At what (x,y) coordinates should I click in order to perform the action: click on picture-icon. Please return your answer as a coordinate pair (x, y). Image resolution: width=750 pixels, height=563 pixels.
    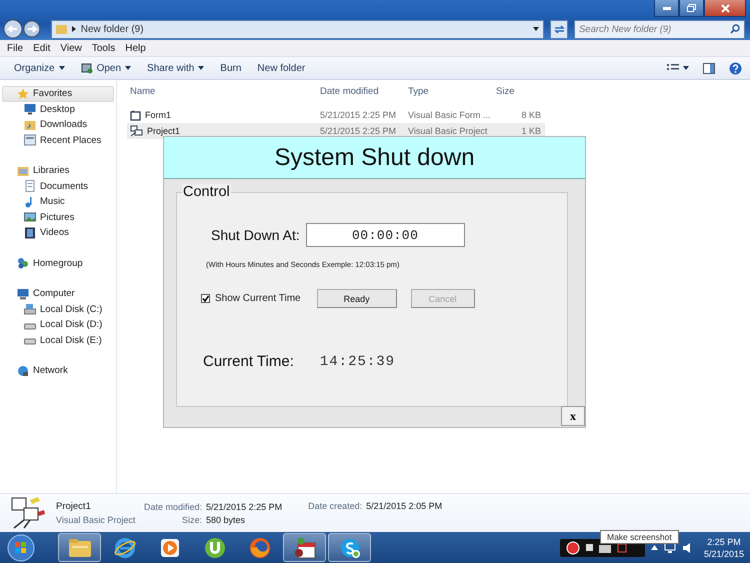
    Looking at the image, I should click on (30, 217).